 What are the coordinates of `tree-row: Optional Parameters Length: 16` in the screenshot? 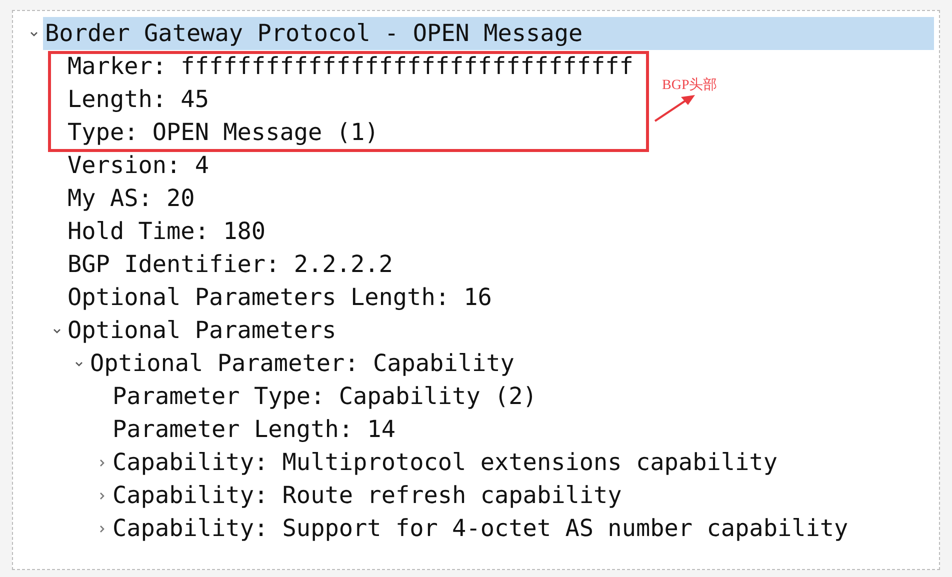 It's located at (279, 297).